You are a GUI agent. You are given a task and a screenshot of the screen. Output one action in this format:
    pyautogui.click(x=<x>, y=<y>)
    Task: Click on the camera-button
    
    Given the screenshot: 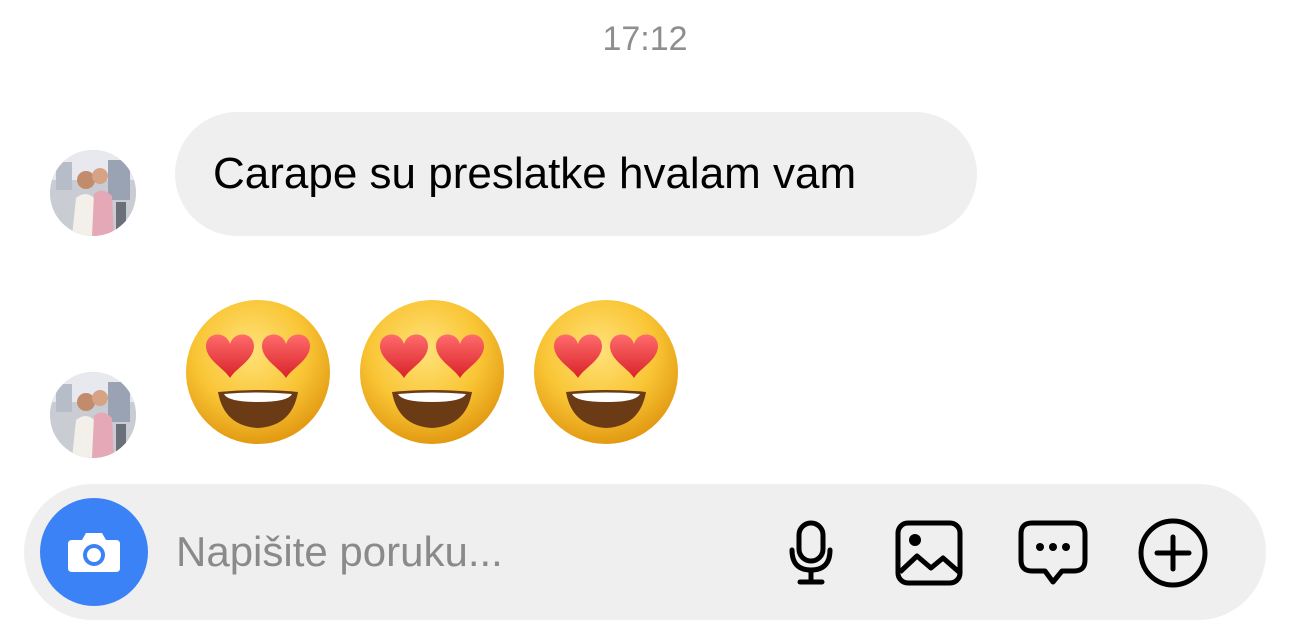 What is the action you would take?
    pyautogui.click(x=94, y=552)
    